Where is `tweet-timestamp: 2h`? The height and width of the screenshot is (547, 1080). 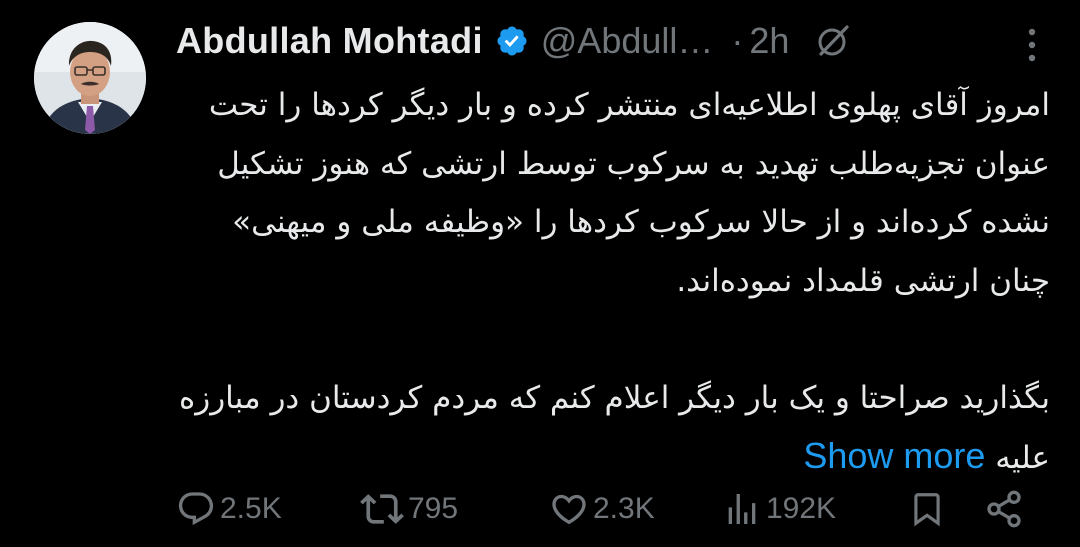 tweet-timestamp: 2h is located at coordinates (769, 41).